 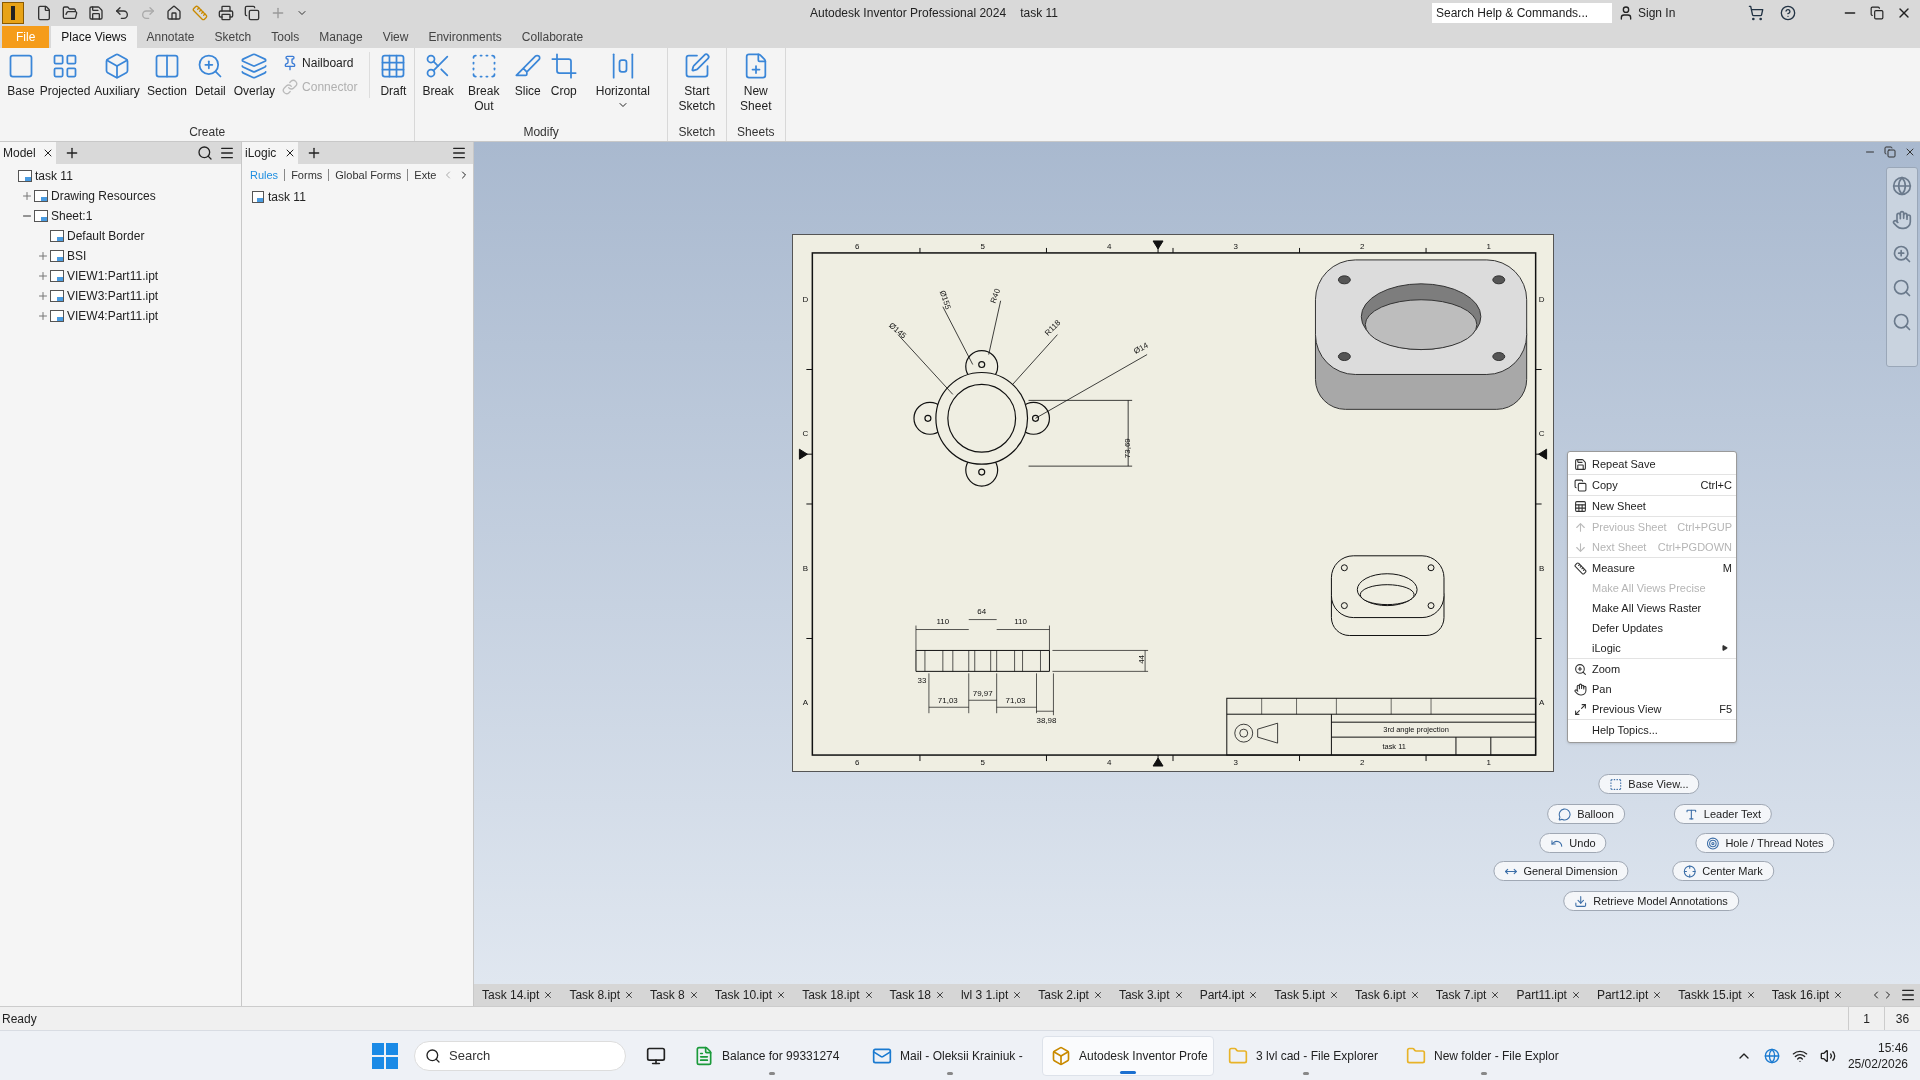 What do you see at coordinates (113, 316) in the screenshot?
I see `tree-item: VIEW4:Part11.ipt` at bounding box center [113, 316].